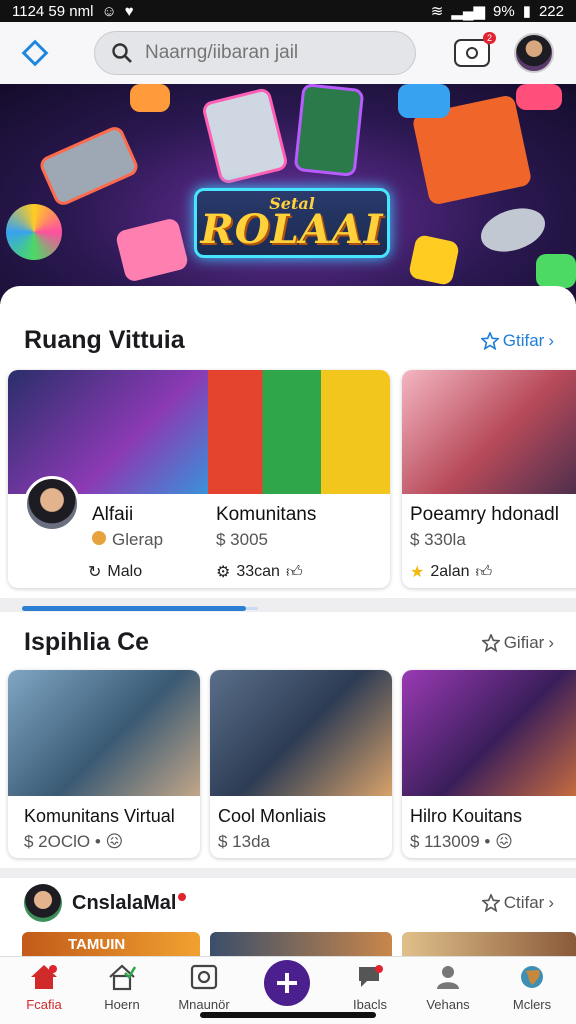 This screenshot has width=576, height=1024. What do you see at coordinates (556, 271) in the screenshot?
I see `controller-icon` at bounding box center [556, 271].